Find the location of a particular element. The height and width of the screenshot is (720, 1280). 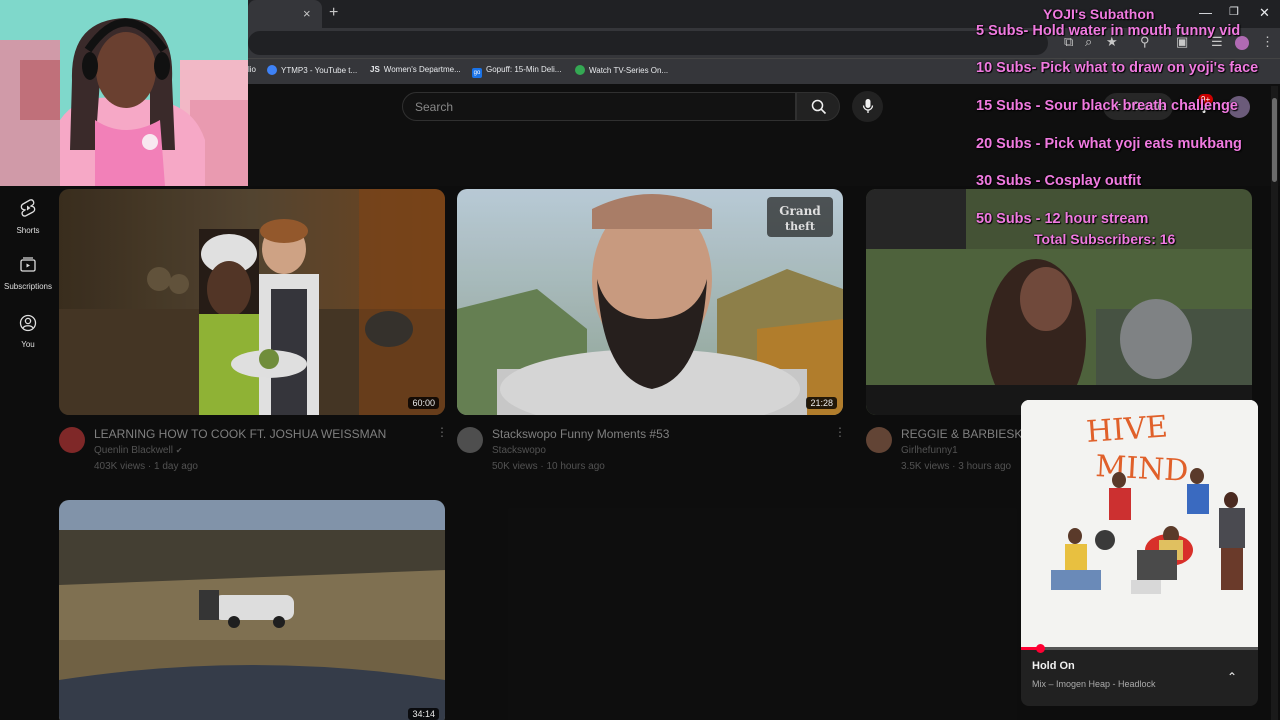

view-count: 403K views is located at coordinates (120, 466).